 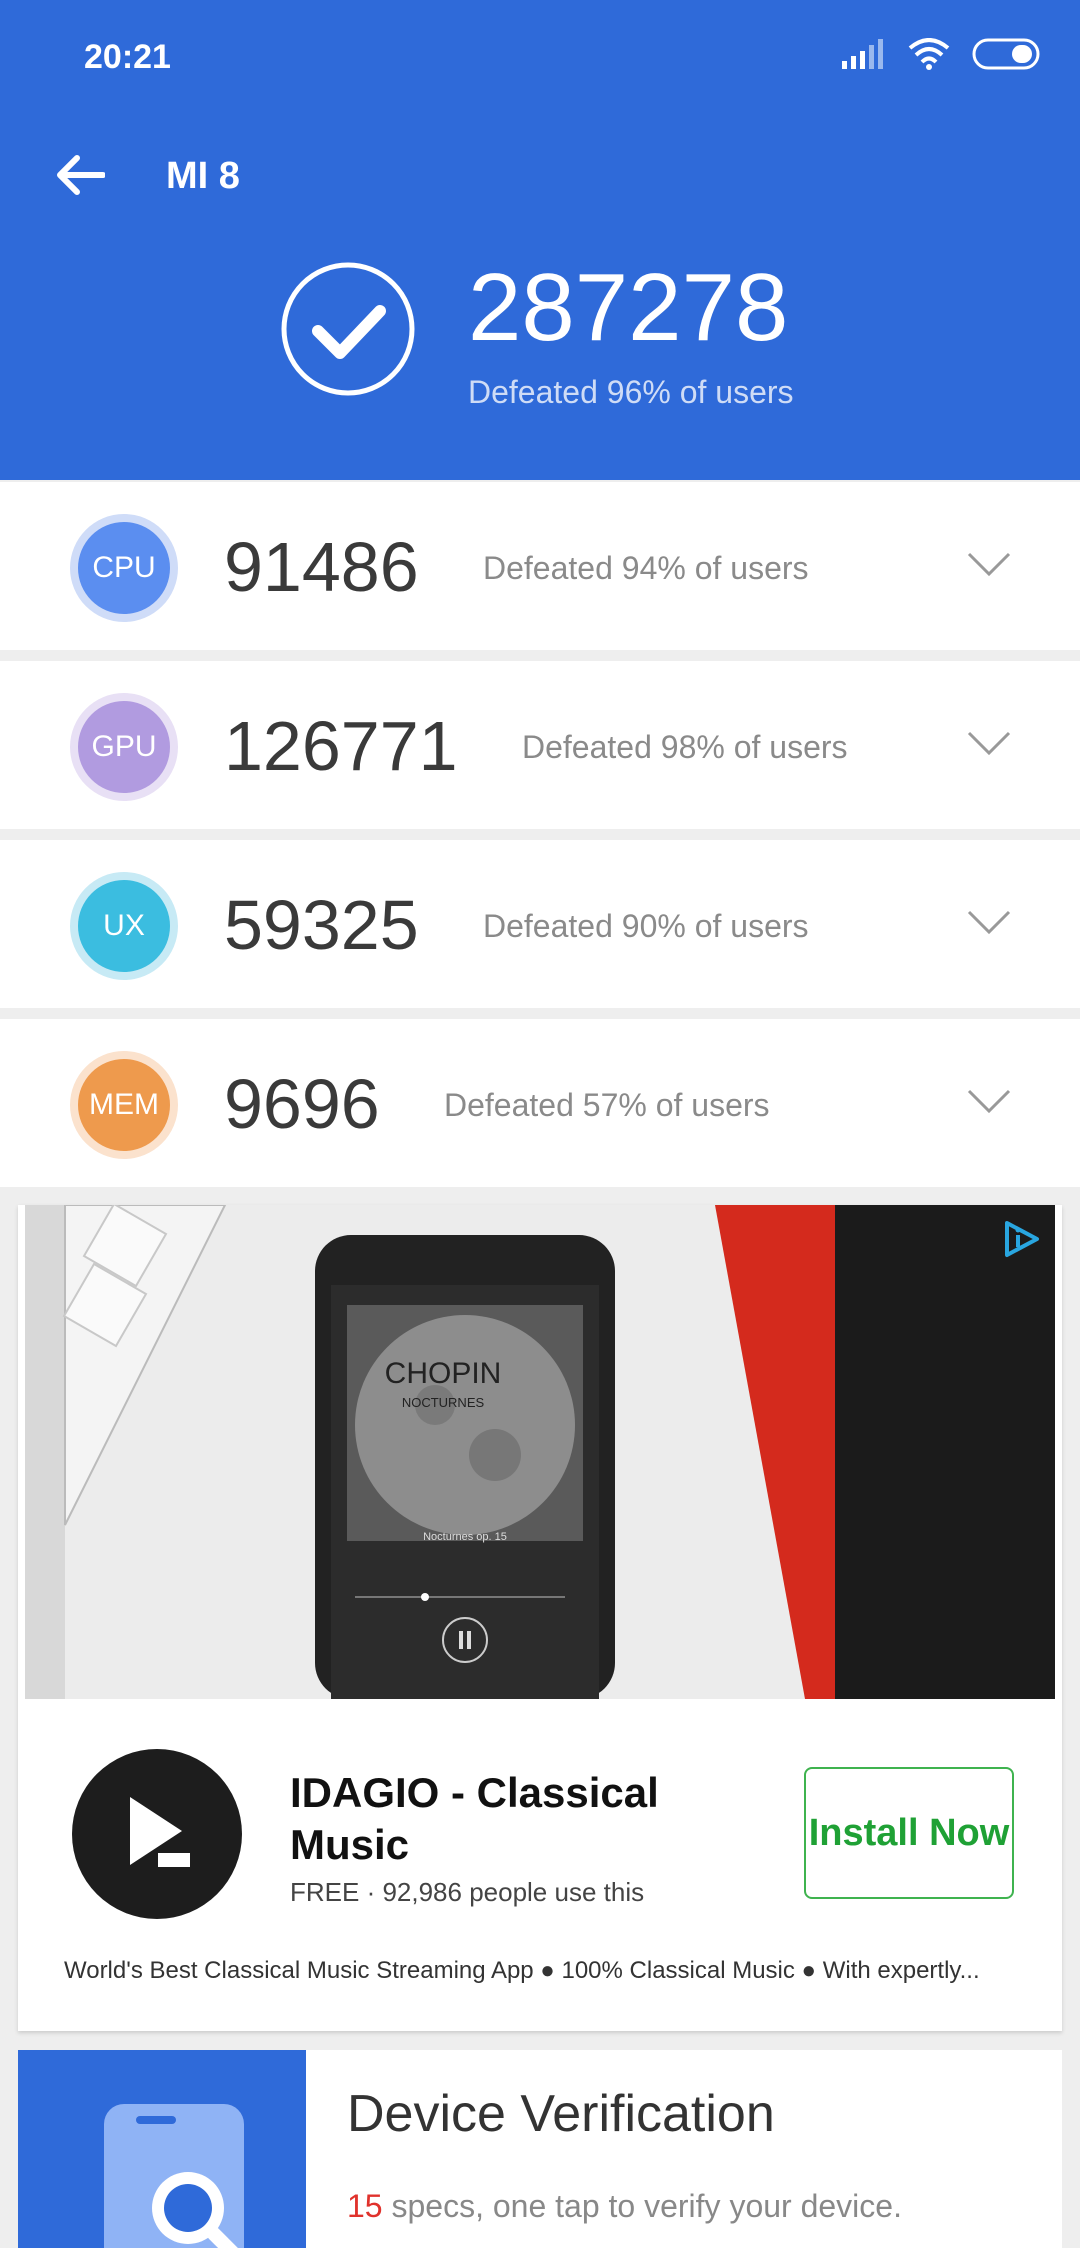 I want to click on status-icons, so click(x=942, y=54).